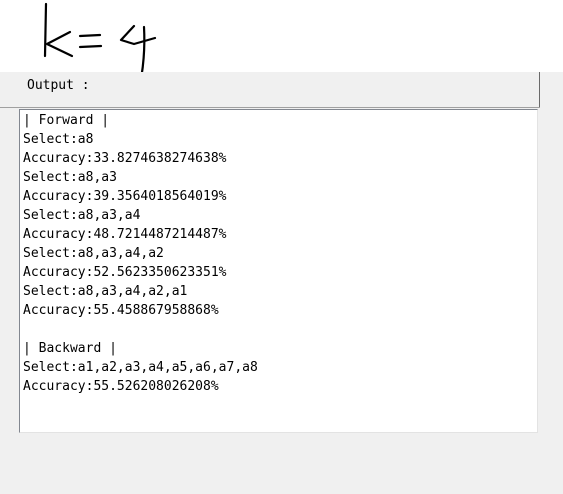 The height and width of the screenshot is (494, 563). I want to click on output-line: | Forward |, so click(66, 120).